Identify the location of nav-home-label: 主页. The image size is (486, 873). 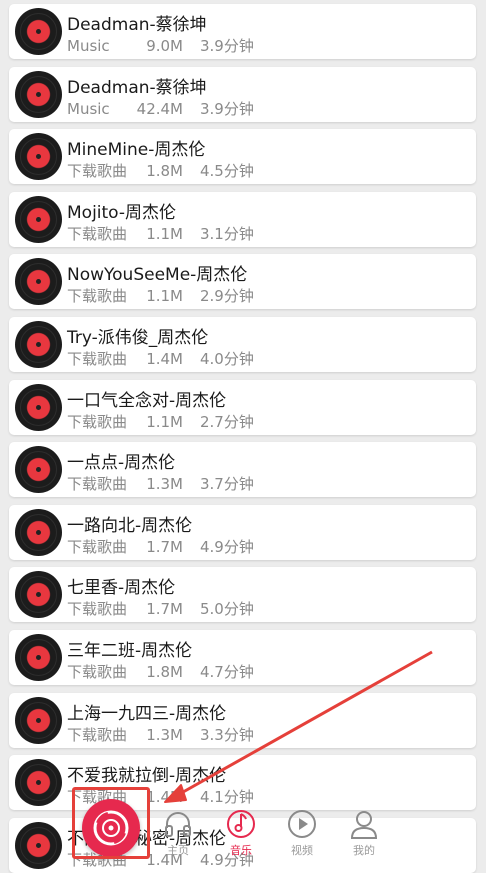
(178, 850).